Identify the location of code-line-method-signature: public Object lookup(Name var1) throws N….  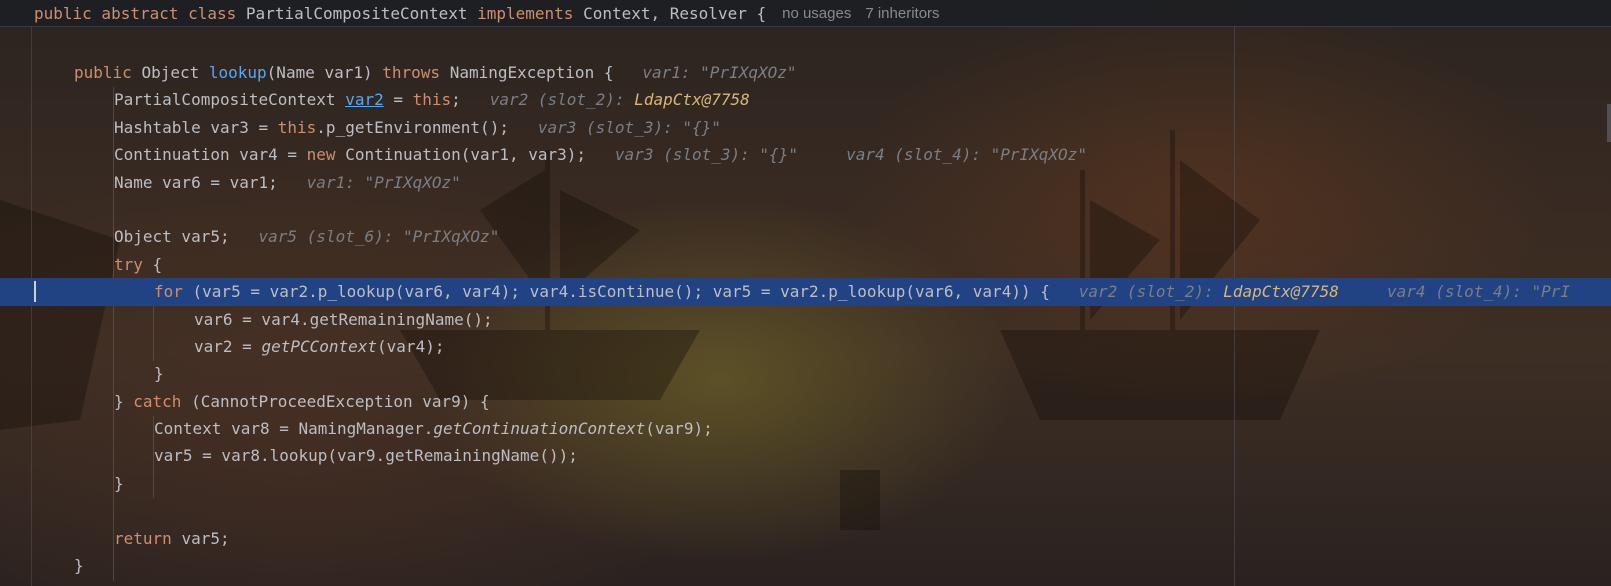
(805, 72).